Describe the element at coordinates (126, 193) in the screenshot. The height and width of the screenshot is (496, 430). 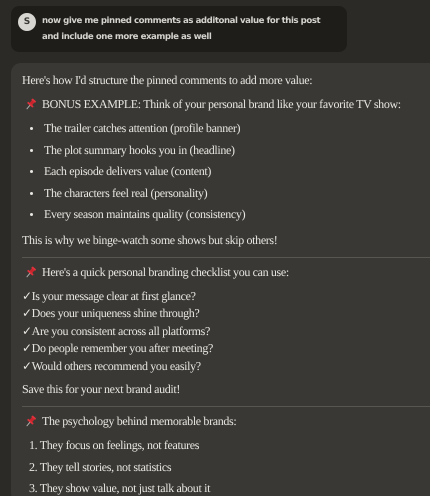
I see `bullet-item-text: The characters feel real (personality)` at that location.